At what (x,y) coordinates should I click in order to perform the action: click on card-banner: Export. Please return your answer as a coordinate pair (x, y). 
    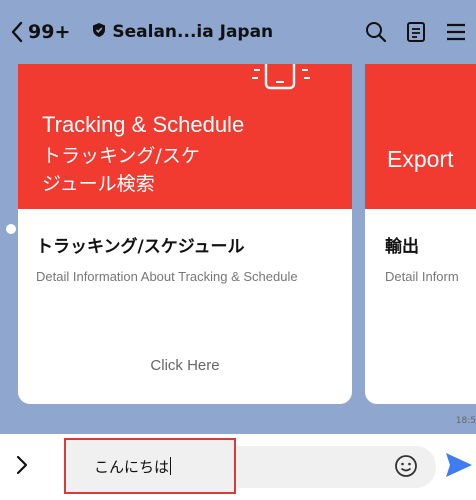
    Looking at the image, I should click on (420, 136).